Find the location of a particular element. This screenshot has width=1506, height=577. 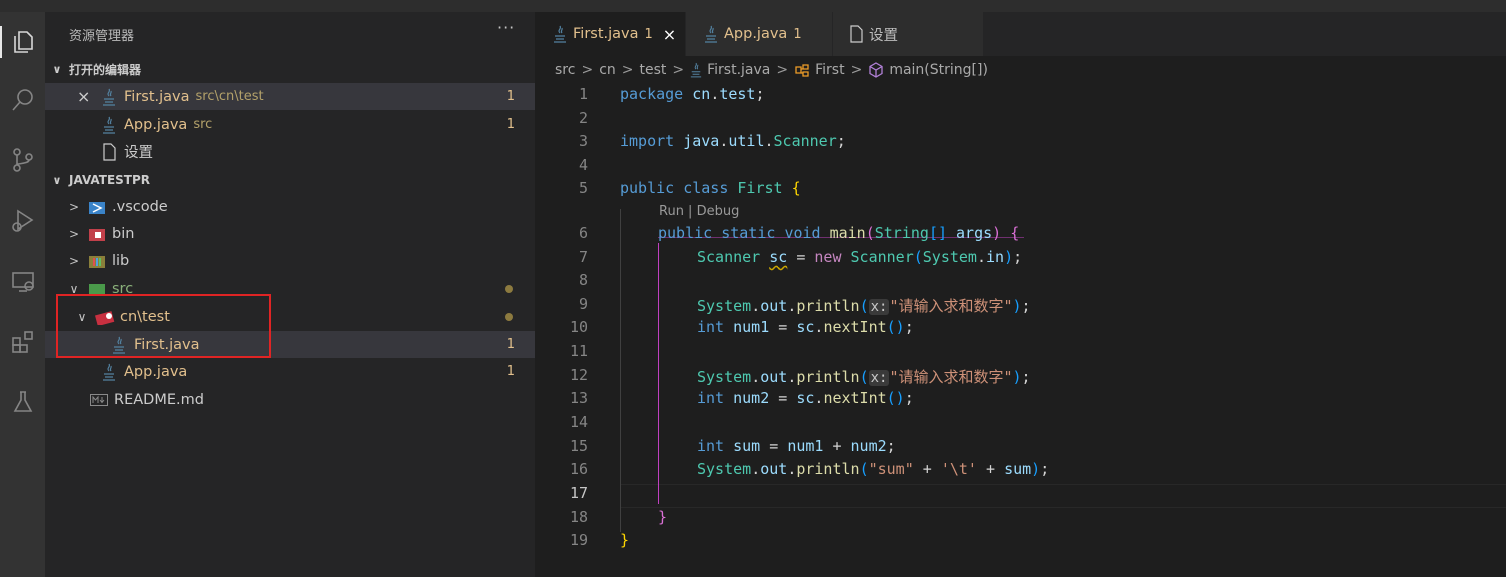

code-lens-run-debug: Run | Debug is located at coordinates (699, 211).